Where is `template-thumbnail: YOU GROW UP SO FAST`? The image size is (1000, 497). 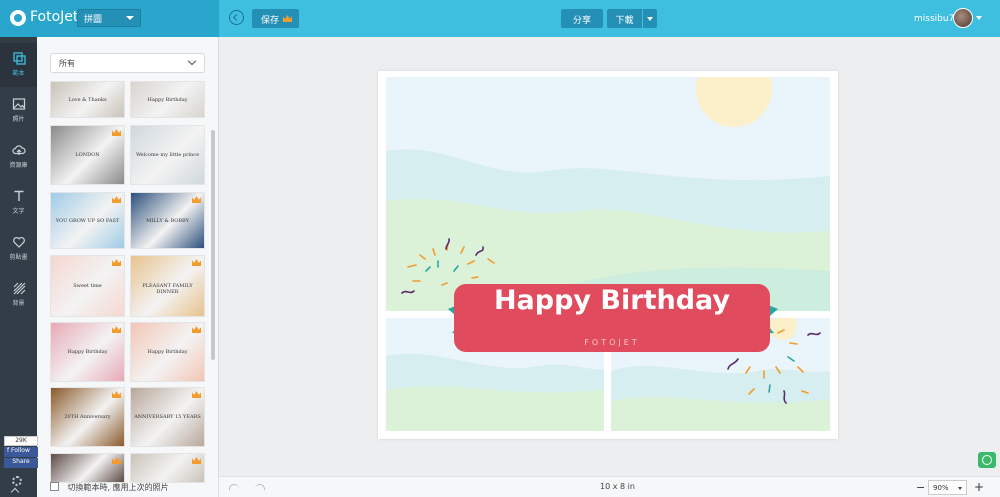
template-thumbnail: YOU GROW UP SO FAST is located at coordinates (87, 220).